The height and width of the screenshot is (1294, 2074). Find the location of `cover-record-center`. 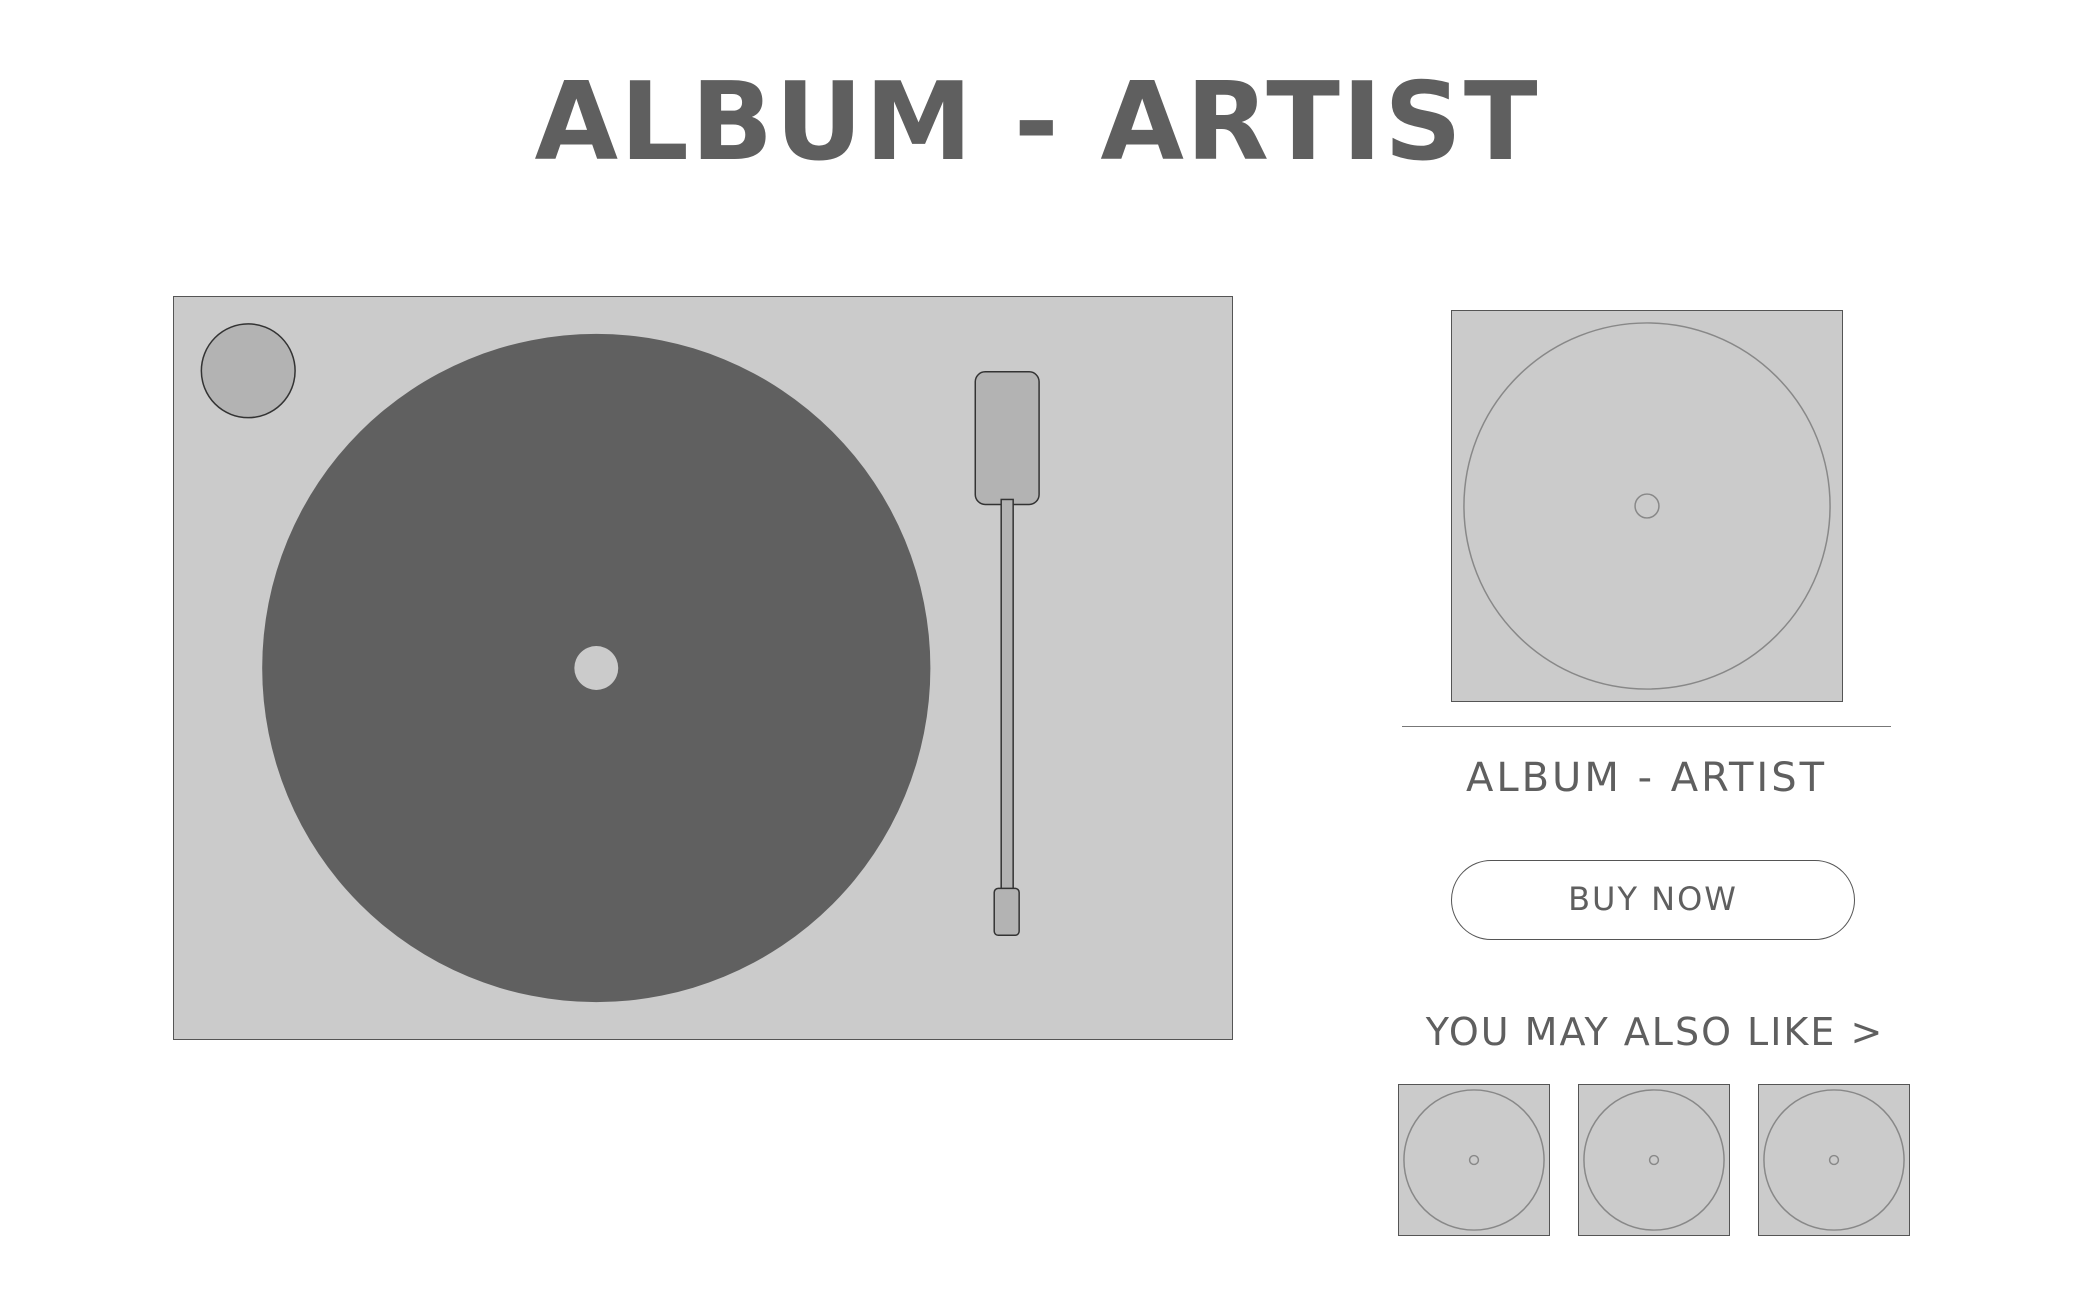

cover-record-center is located at coordinates (1647, 506).